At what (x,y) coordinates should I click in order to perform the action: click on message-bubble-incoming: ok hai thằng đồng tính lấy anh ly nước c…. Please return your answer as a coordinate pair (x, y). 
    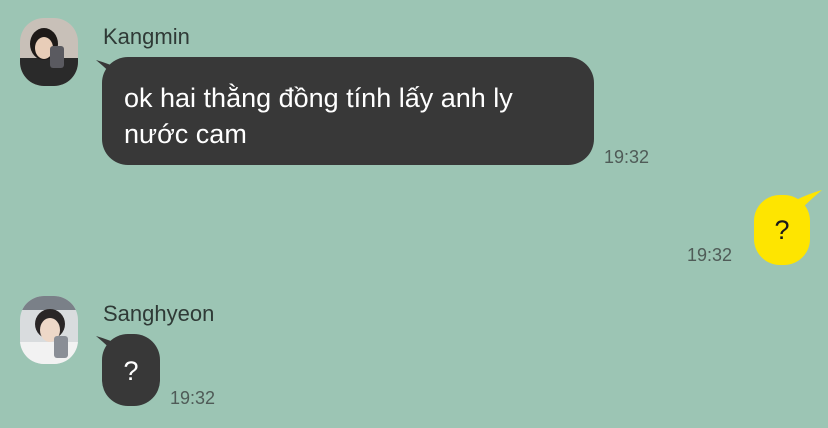
    Looking at the image, I should click on (348, 111).